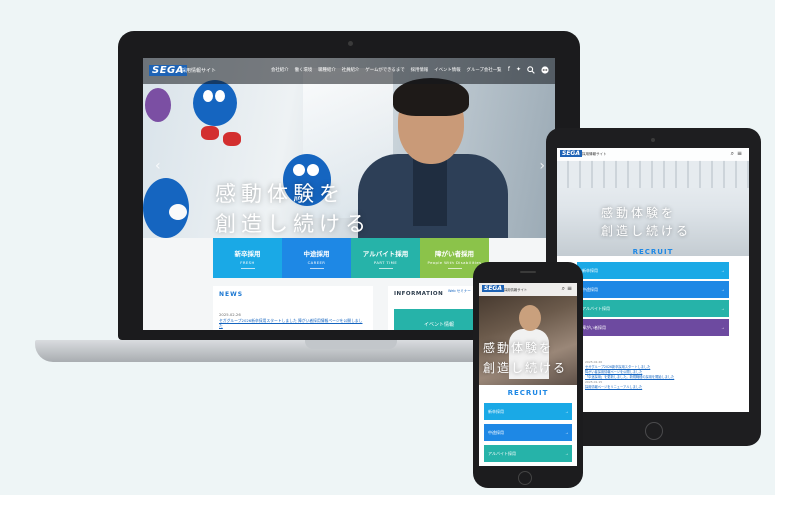  I want to click on nav-item-game-making: ゲームができるまで, so click(384, 70).